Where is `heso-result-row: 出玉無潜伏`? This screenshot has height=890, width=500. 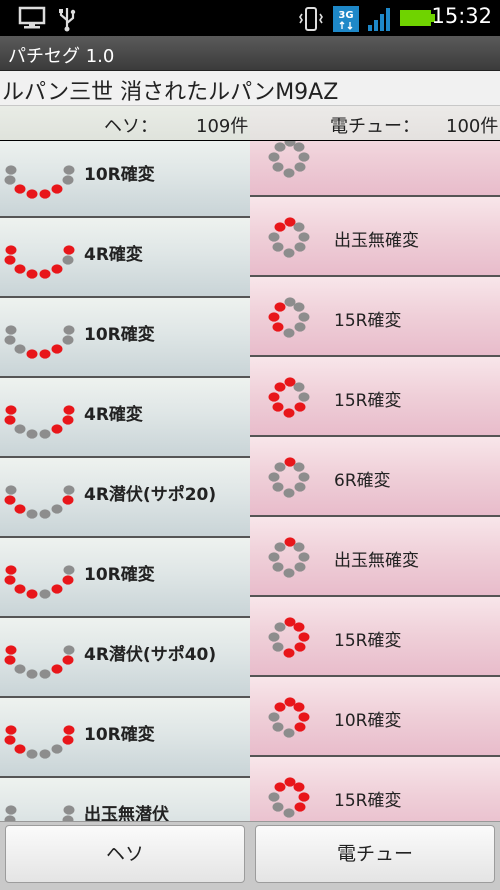 heso-result-row: 出玉無潜伏 is located at coordinates (125, 799).